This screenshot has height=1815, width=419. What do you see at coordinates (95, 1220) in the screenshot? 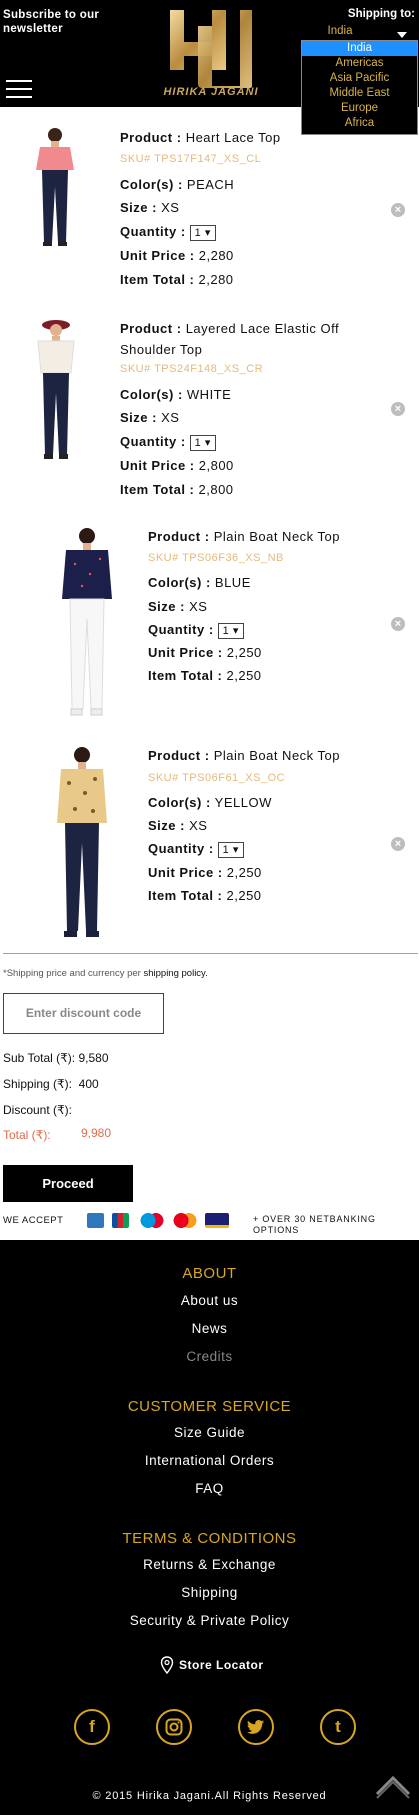
I see `amex-icon` at bounding box center [95, 1220].